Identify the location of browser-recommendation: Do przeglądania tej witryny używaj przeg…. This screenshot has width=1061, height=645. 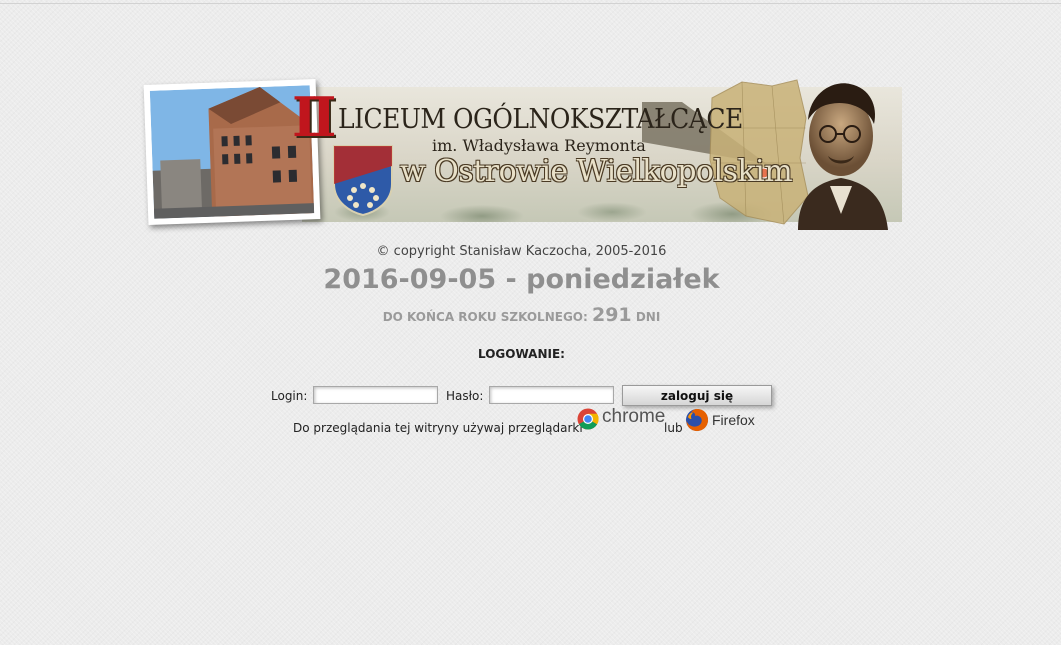
(530, 421).